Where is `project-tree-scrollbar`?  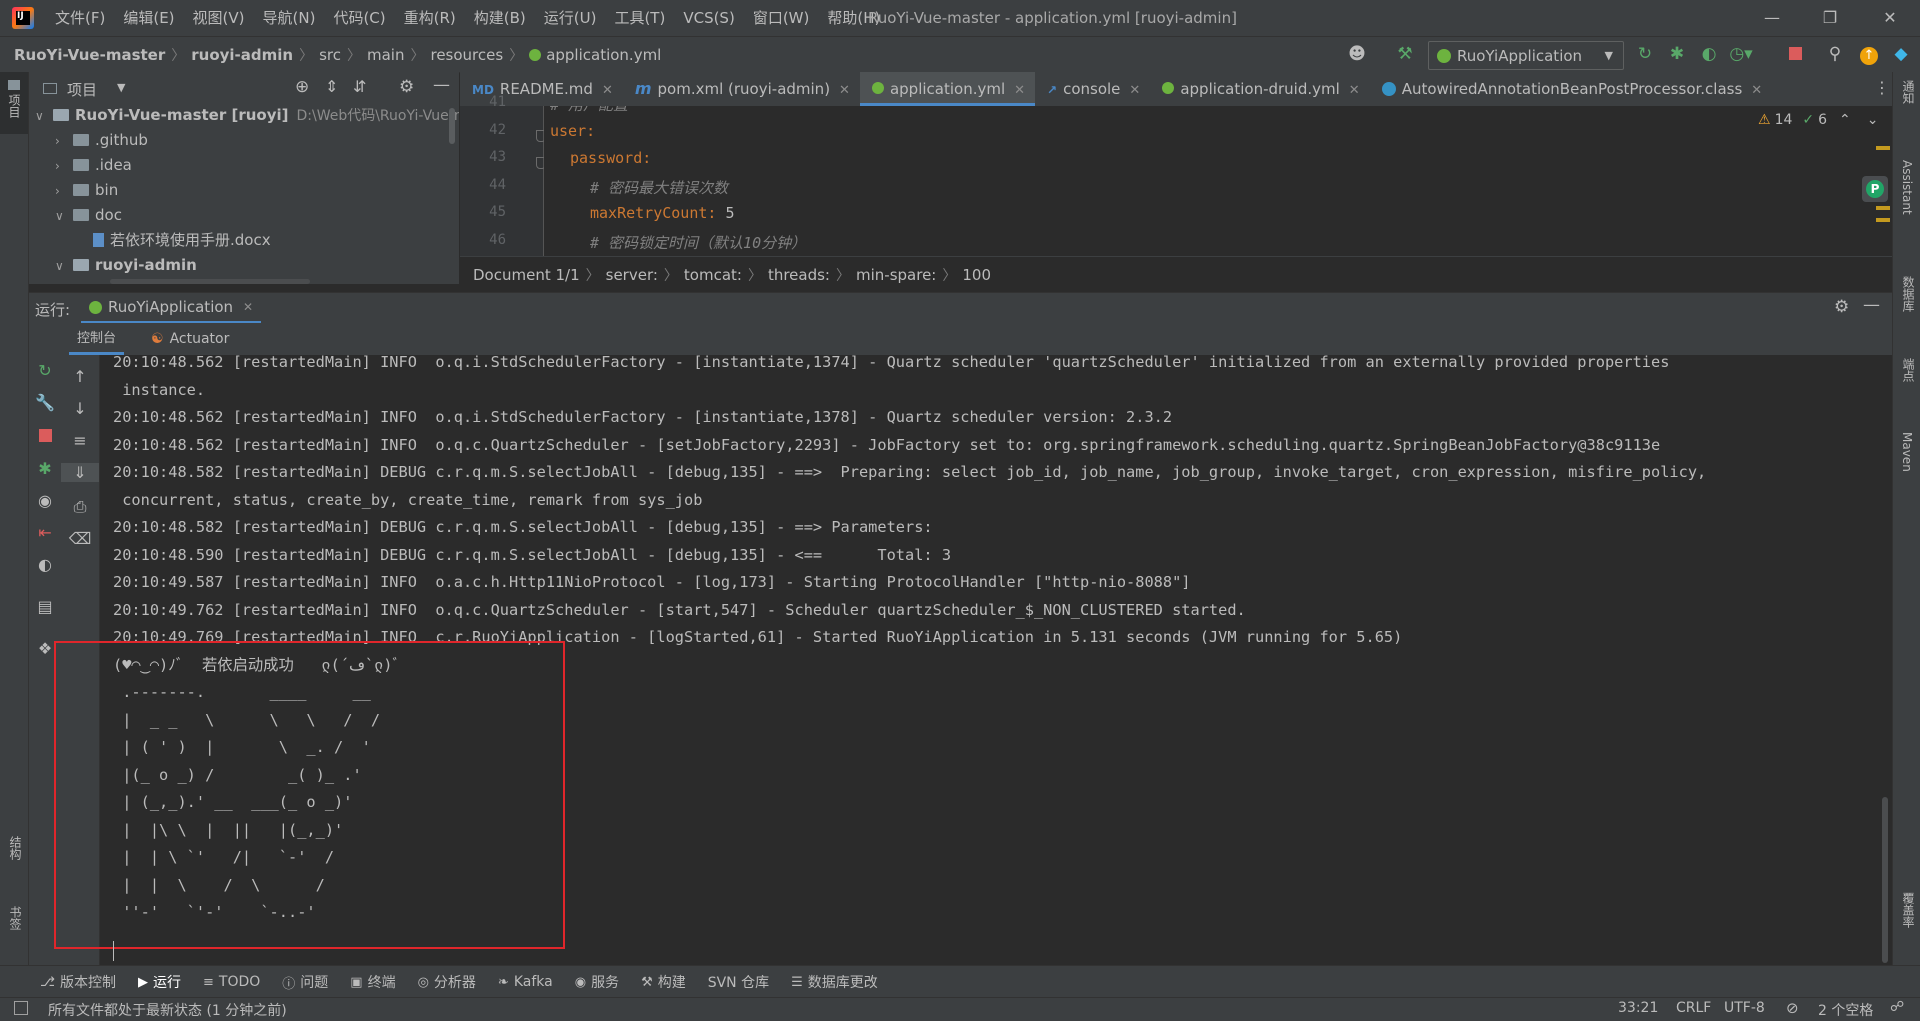 project-tree-scrollbar is located at coordinates (452, 126).